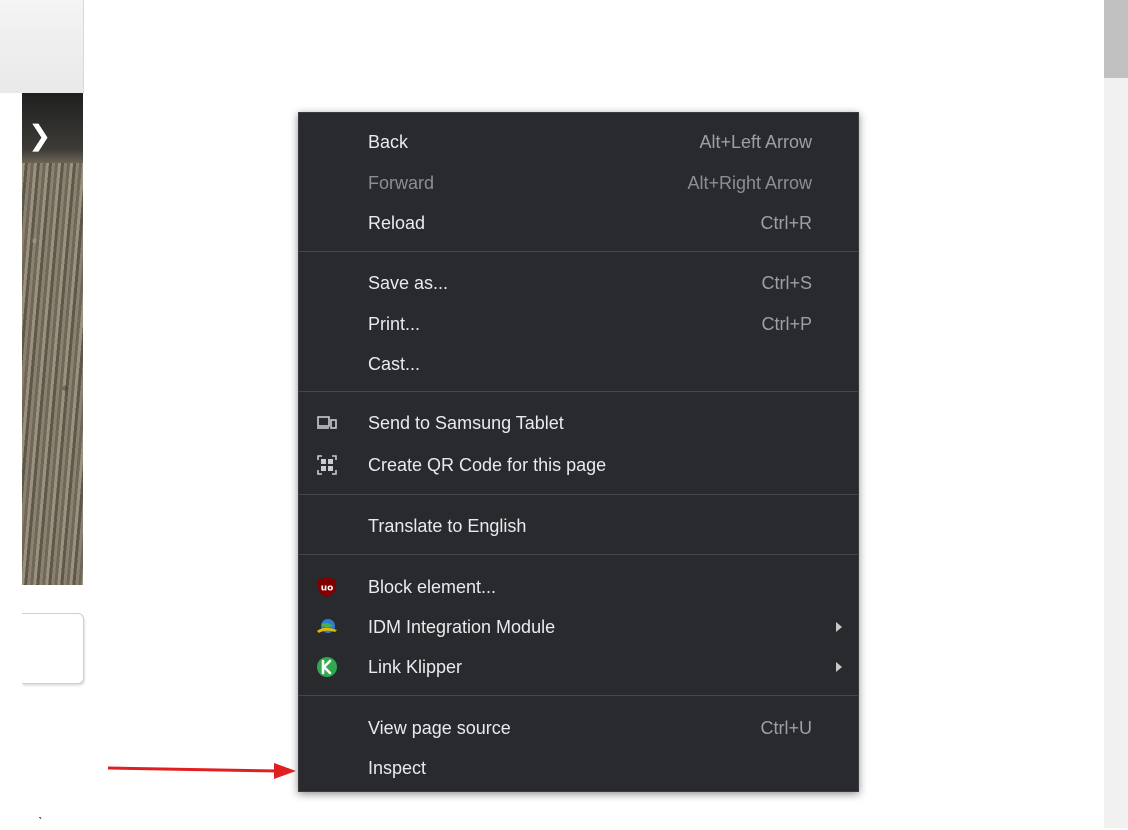 The height and width of the screenshot is (830, 1128). Describe the element at coordinates (439, 728) in the screenshot. I see `menu-item-label: View page source` at that location.